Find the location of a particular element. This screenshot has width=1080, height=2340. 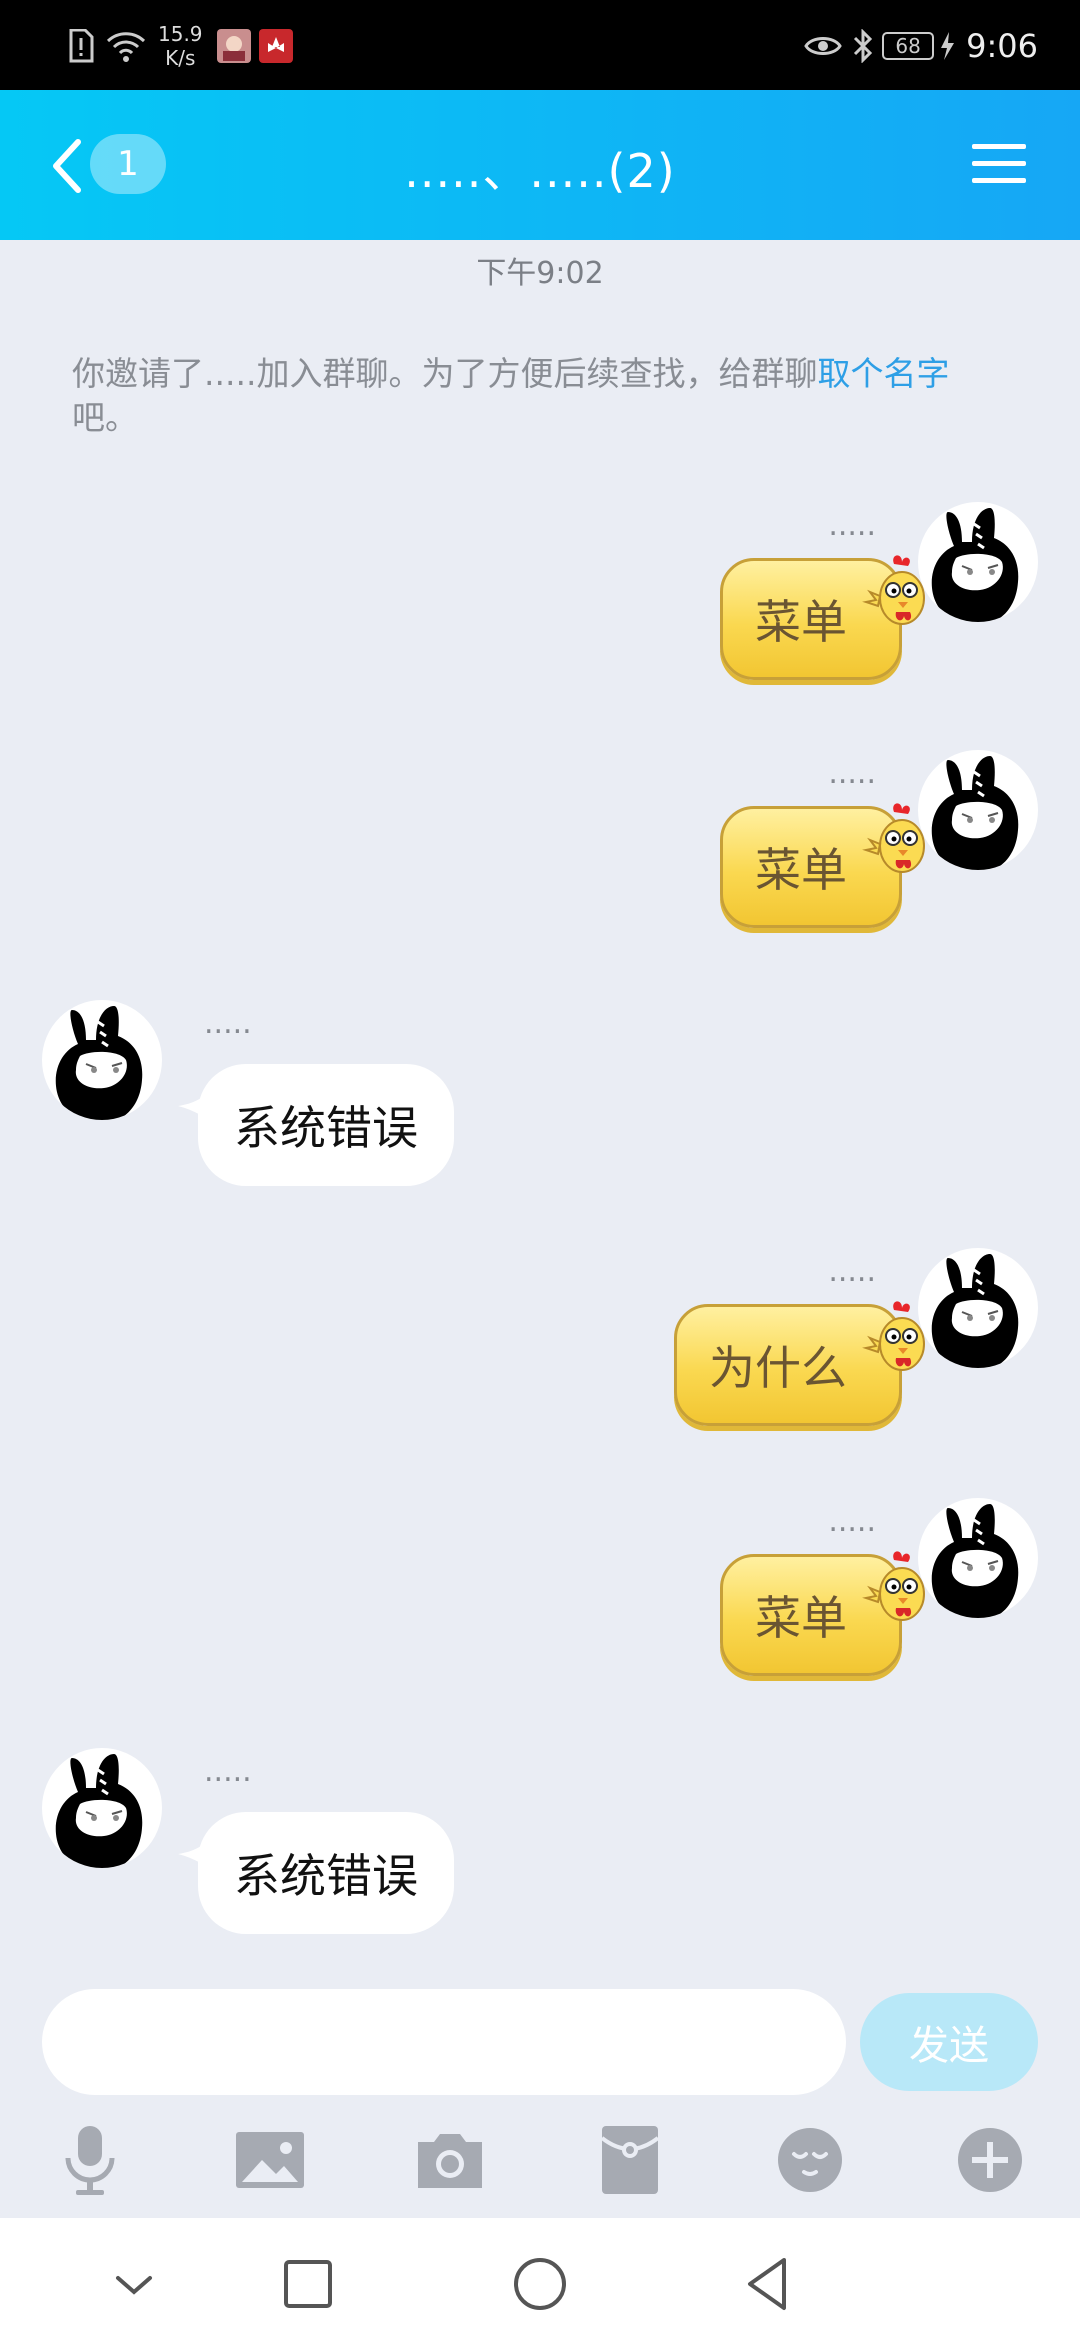

chat-title: .....、.....(2) is located at coordinates (540, 171).